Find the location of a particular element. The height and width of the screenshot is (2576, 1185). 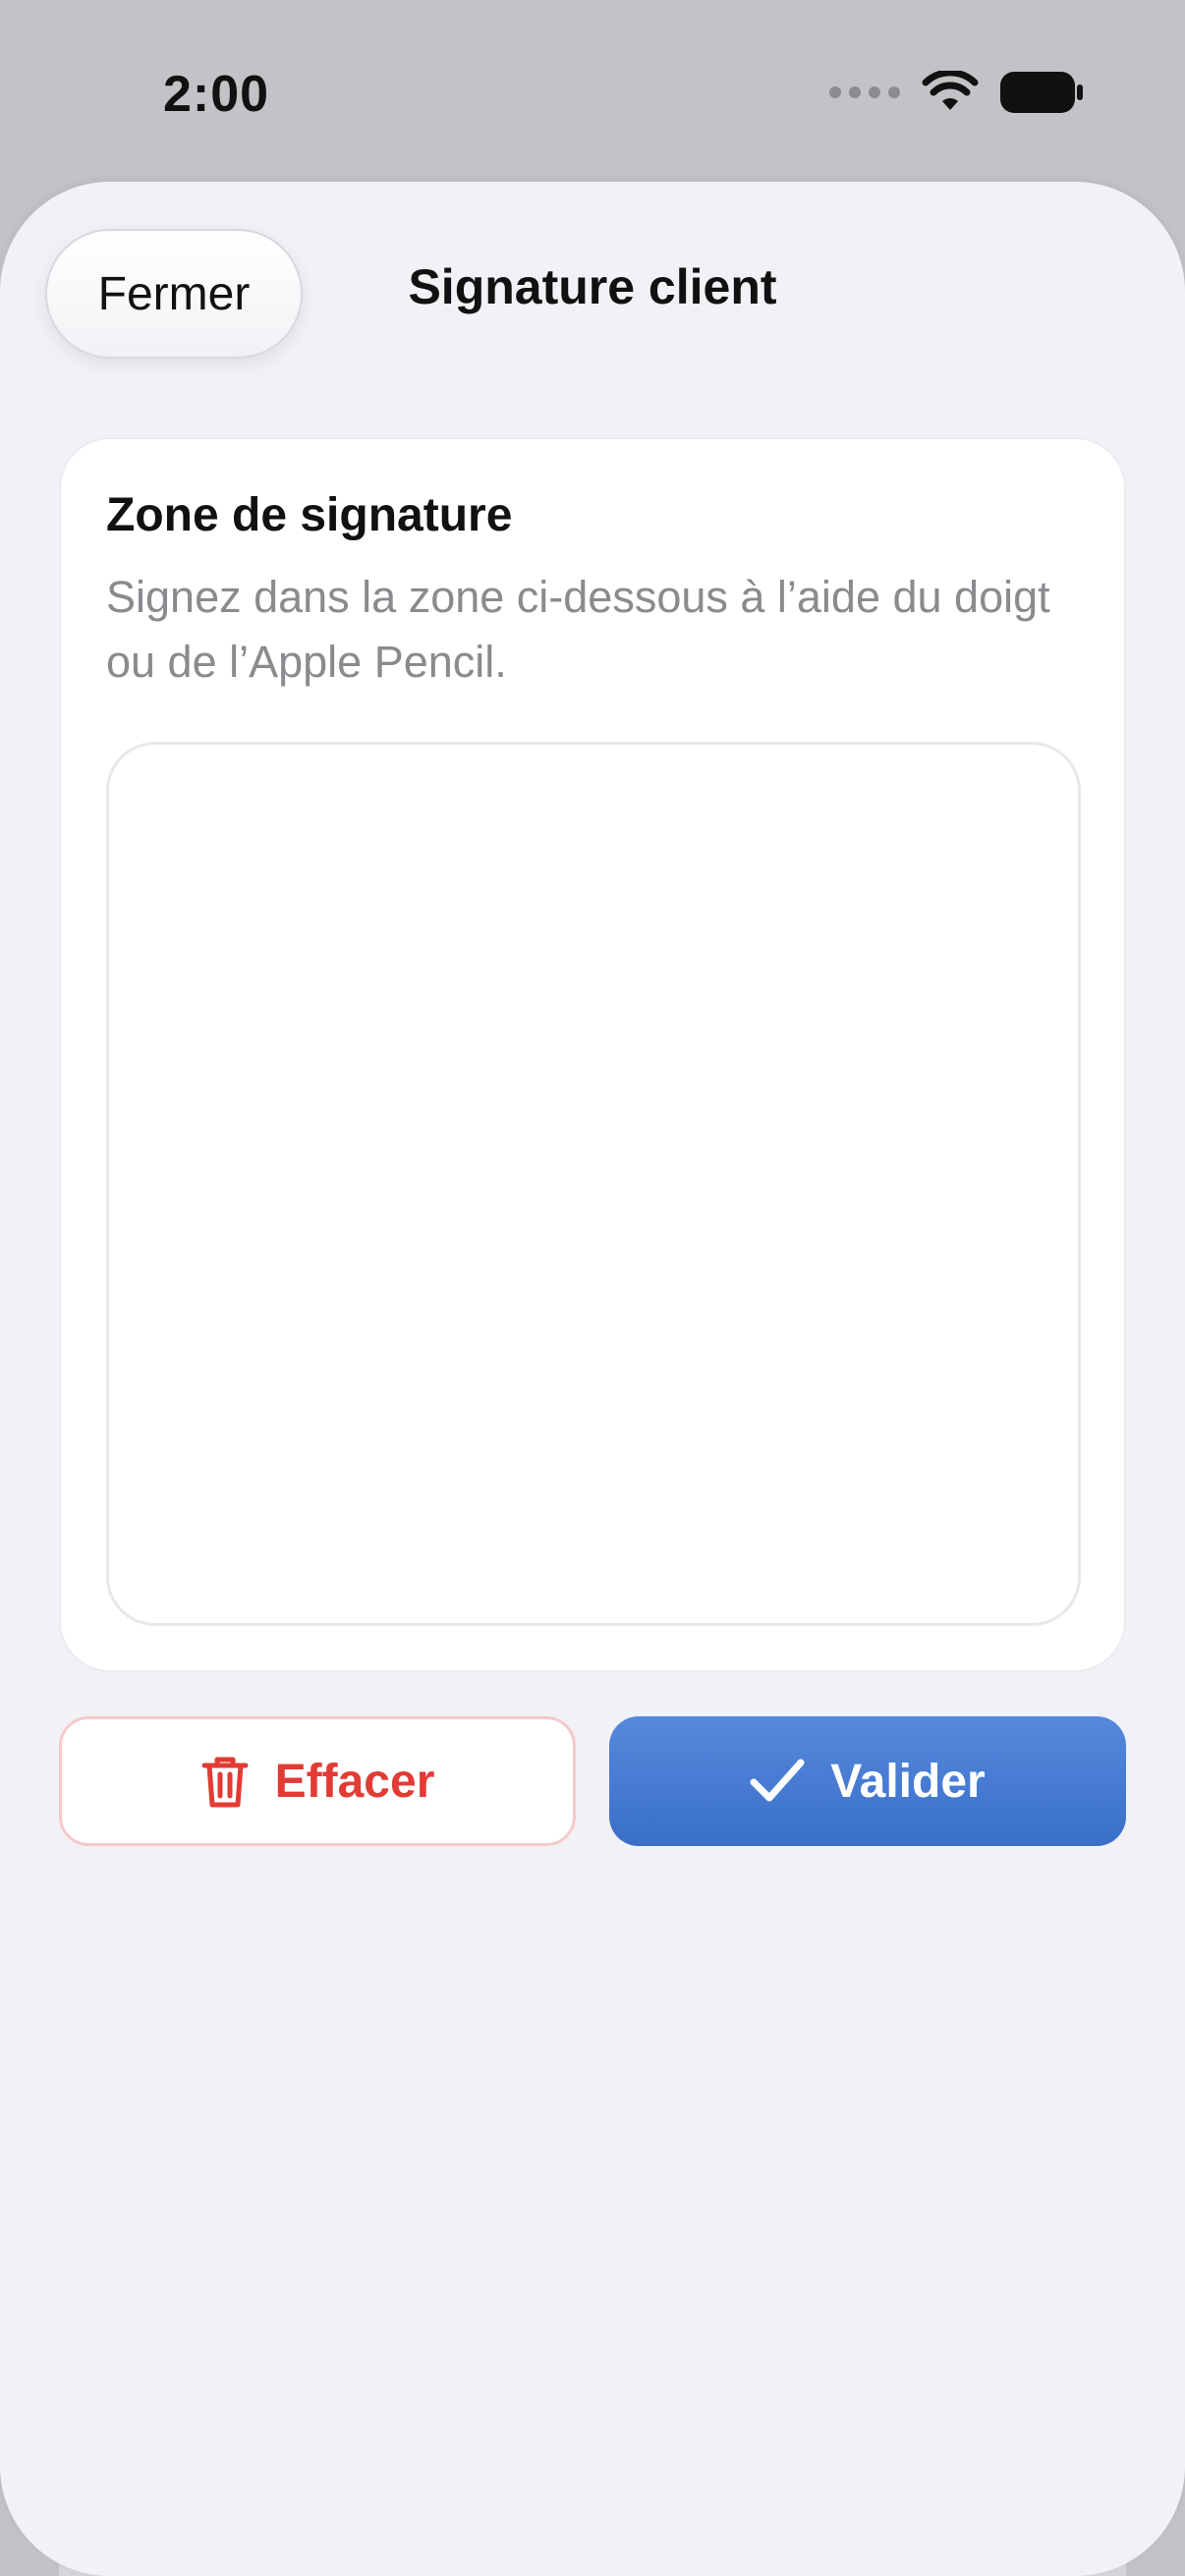

battery-icon is located at coordinates (1041, 92).